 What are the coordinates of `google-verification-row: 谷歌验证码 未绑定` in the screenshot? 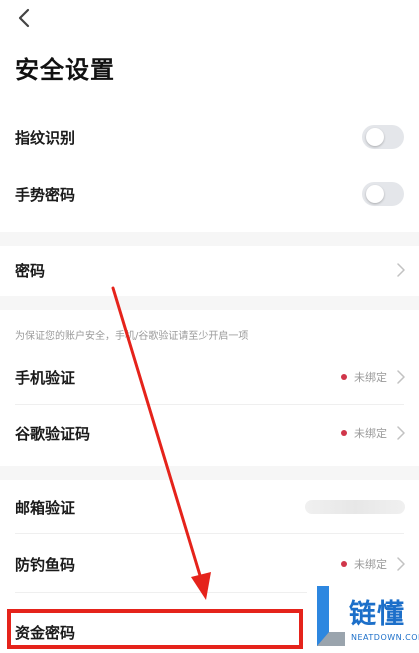 It's located at (209, 433).